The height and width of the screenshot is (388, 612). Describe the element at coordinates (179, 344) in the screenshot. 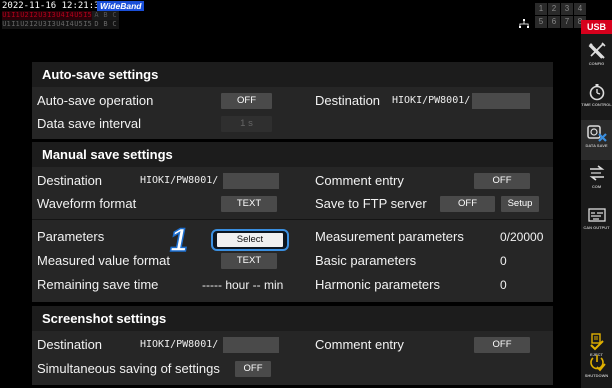

I see `screenshot-destination-path: HIOKI/PW8001/` at that location.